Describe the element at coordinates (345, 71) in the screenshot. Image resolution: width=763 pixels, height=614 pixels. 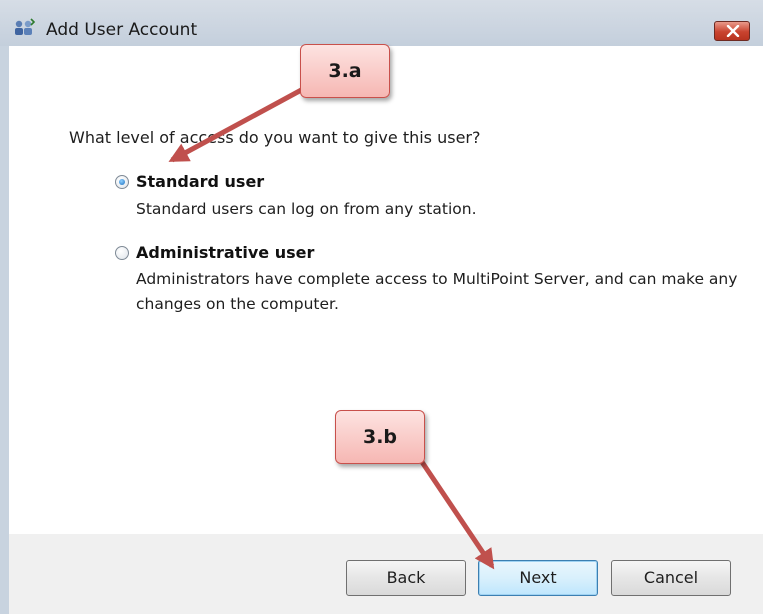
I see `callout-3a: 3.a` at that location.